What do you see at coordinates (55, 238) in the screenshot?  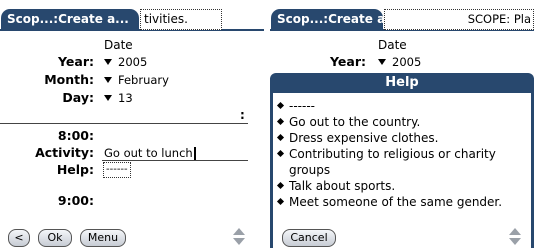 I see `ok-button: Ok` at bounding box center [55, 238].